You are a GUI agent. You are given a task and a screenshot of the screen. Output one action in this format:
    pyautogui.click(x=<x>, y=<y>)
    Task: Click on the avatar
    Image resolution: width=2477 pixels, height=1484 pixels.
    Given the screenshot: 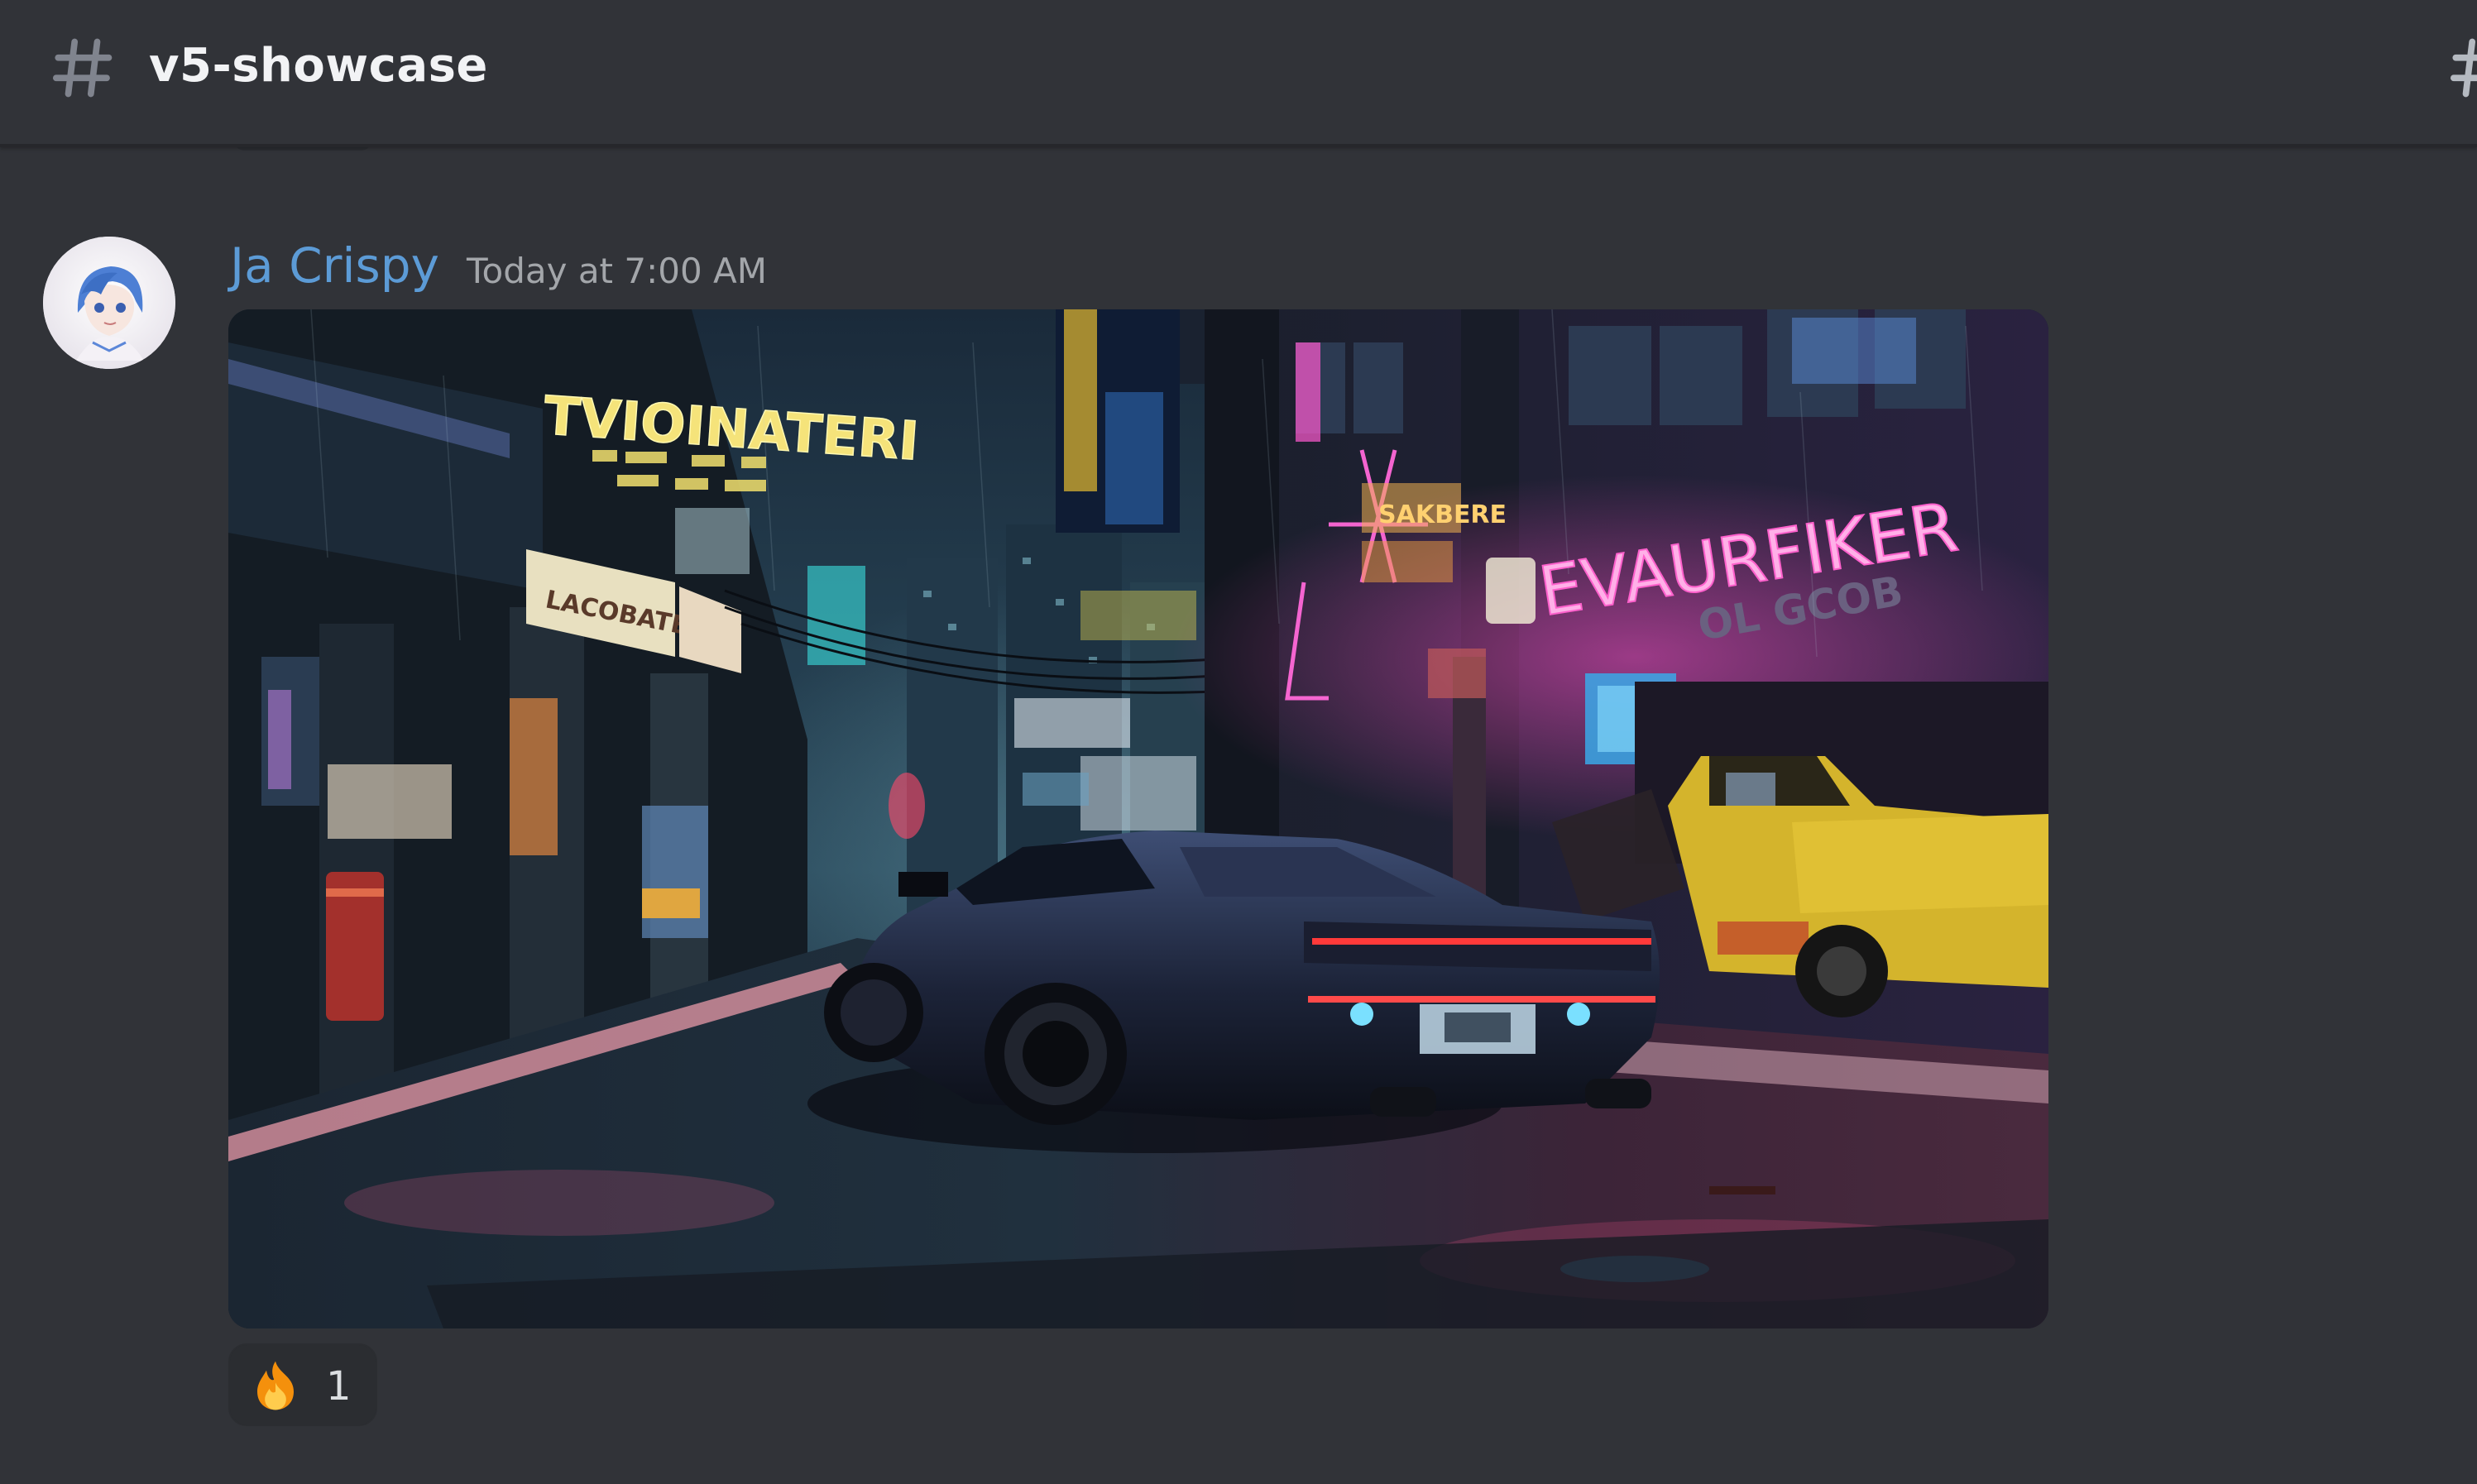 What is the action you would take?
    pyautogui.click(x=109, y=303)
    